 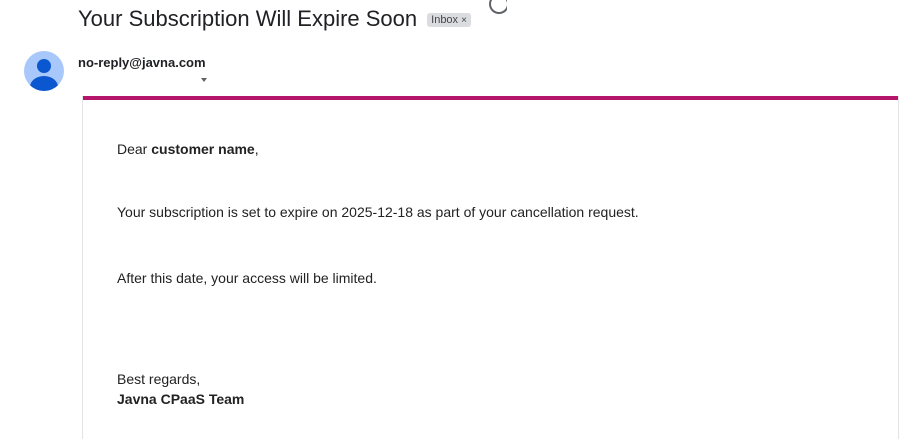 I want to click on greeting-prefix: Dear, so click(x=134, y=149).